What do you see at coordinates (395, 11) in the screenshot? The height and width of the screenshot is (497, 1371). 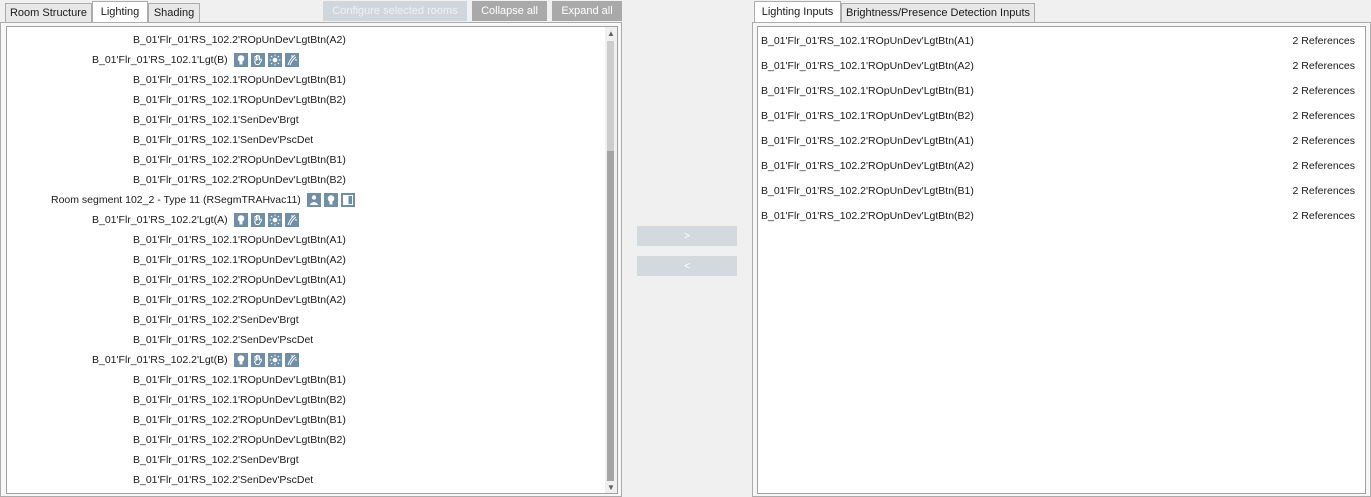 I see `configure-selected-rooms-button: Configure selected rooms` at bounding box center [395, 11].